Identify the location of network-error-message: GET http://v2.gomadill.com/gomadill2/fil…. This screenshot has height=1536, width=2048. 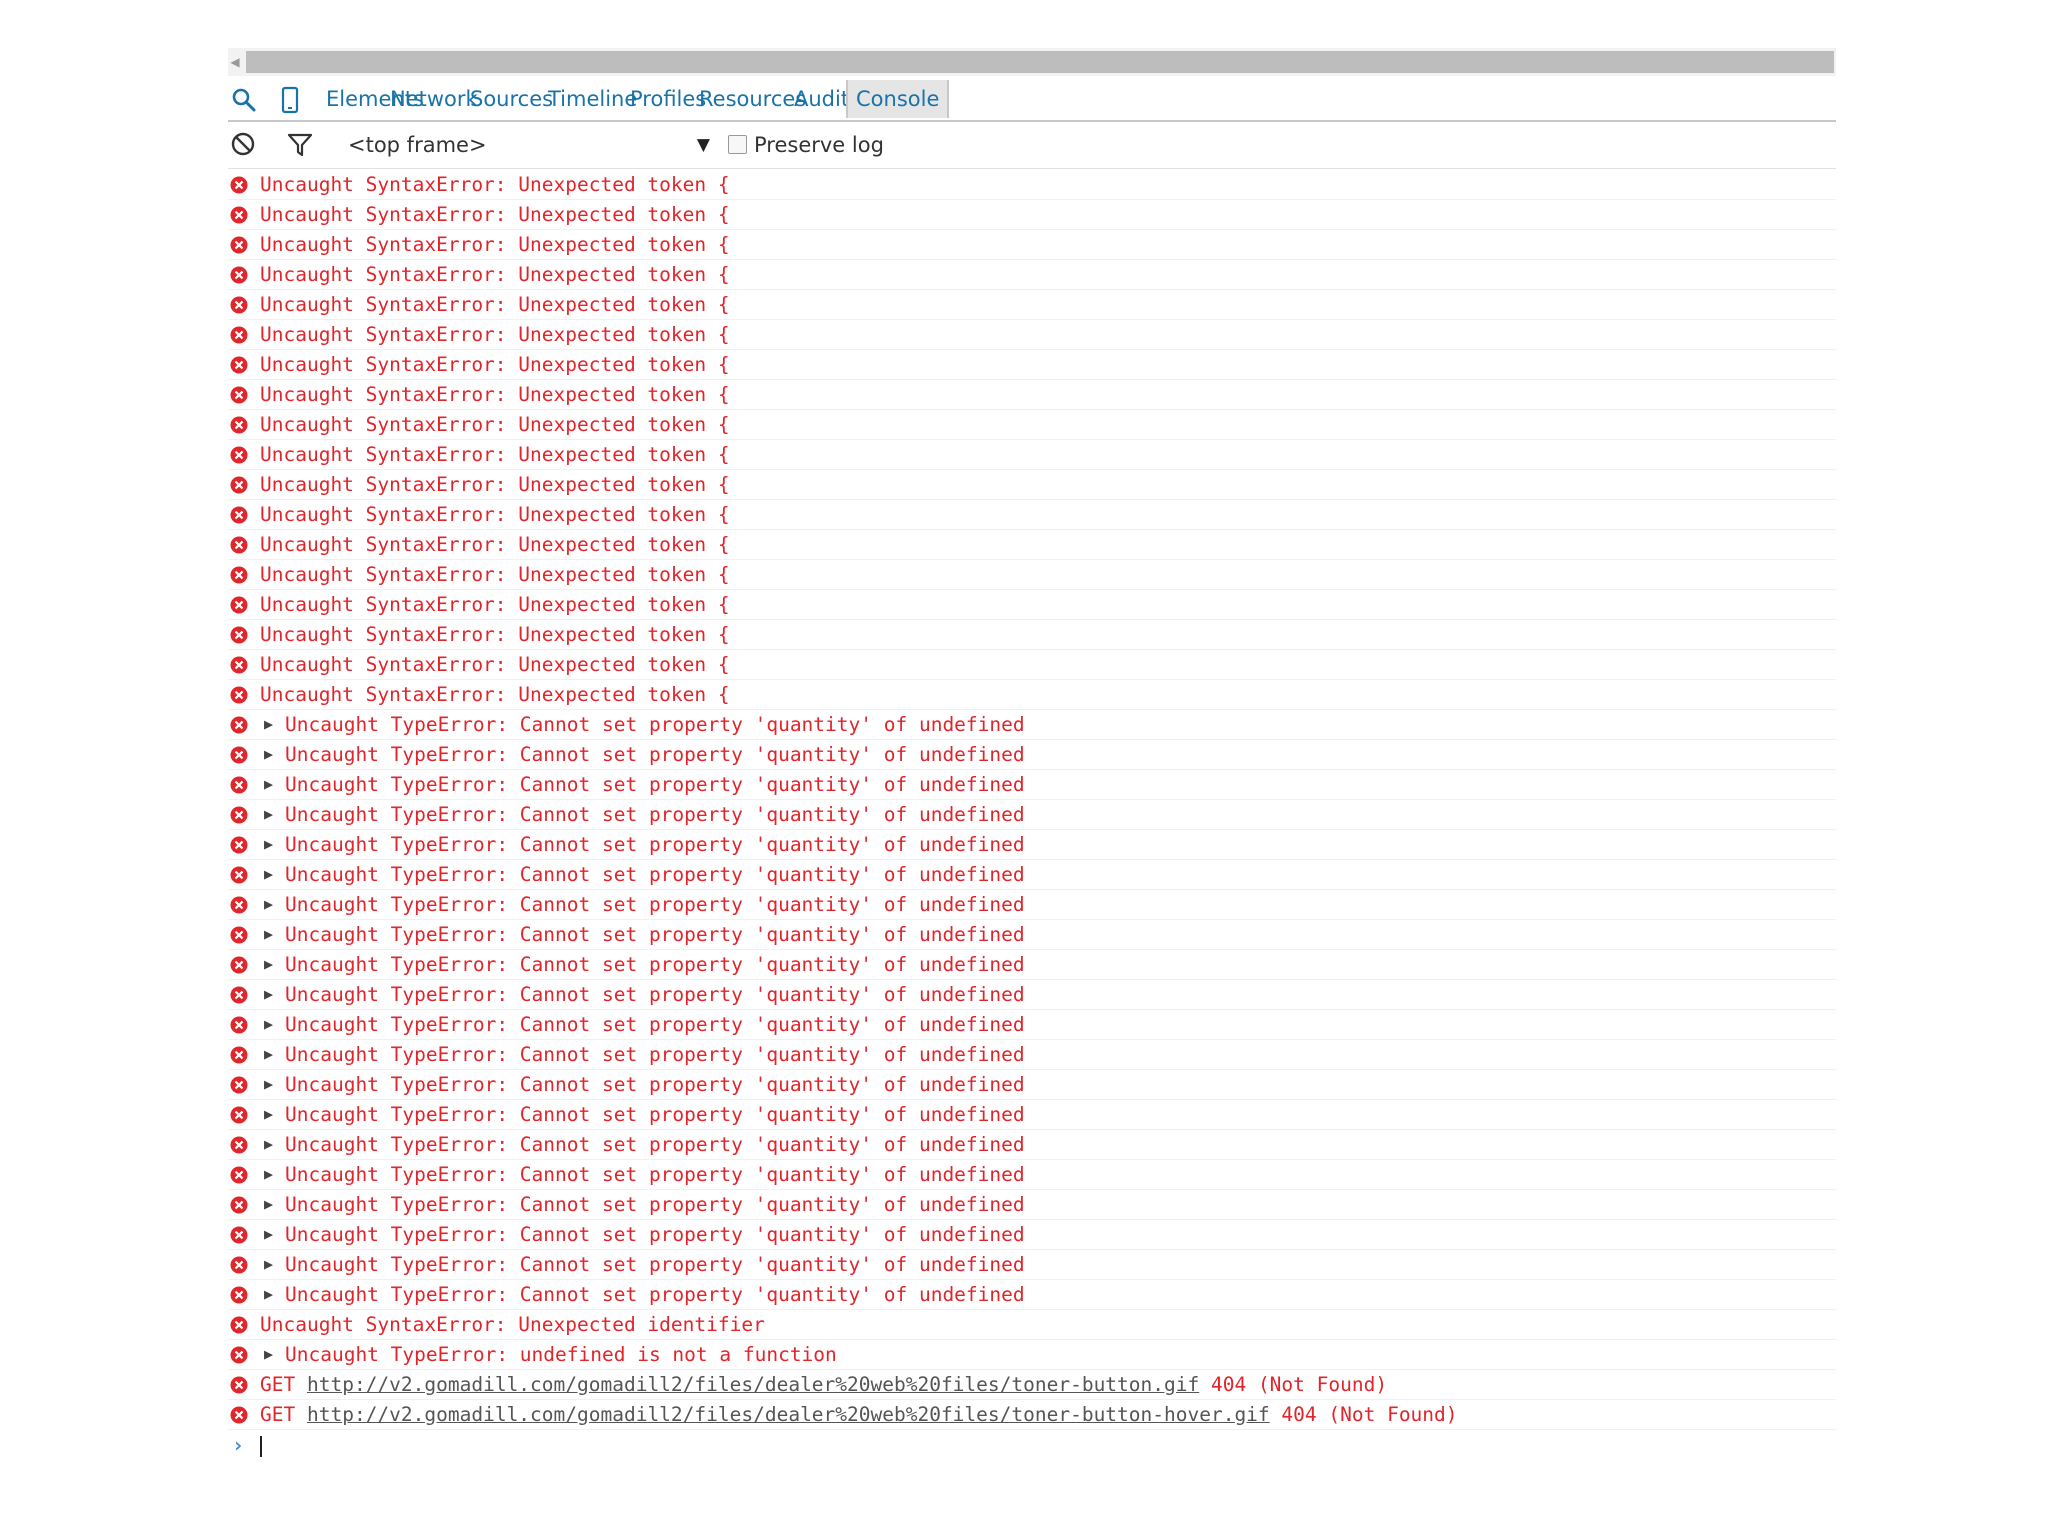
(859, 1414).